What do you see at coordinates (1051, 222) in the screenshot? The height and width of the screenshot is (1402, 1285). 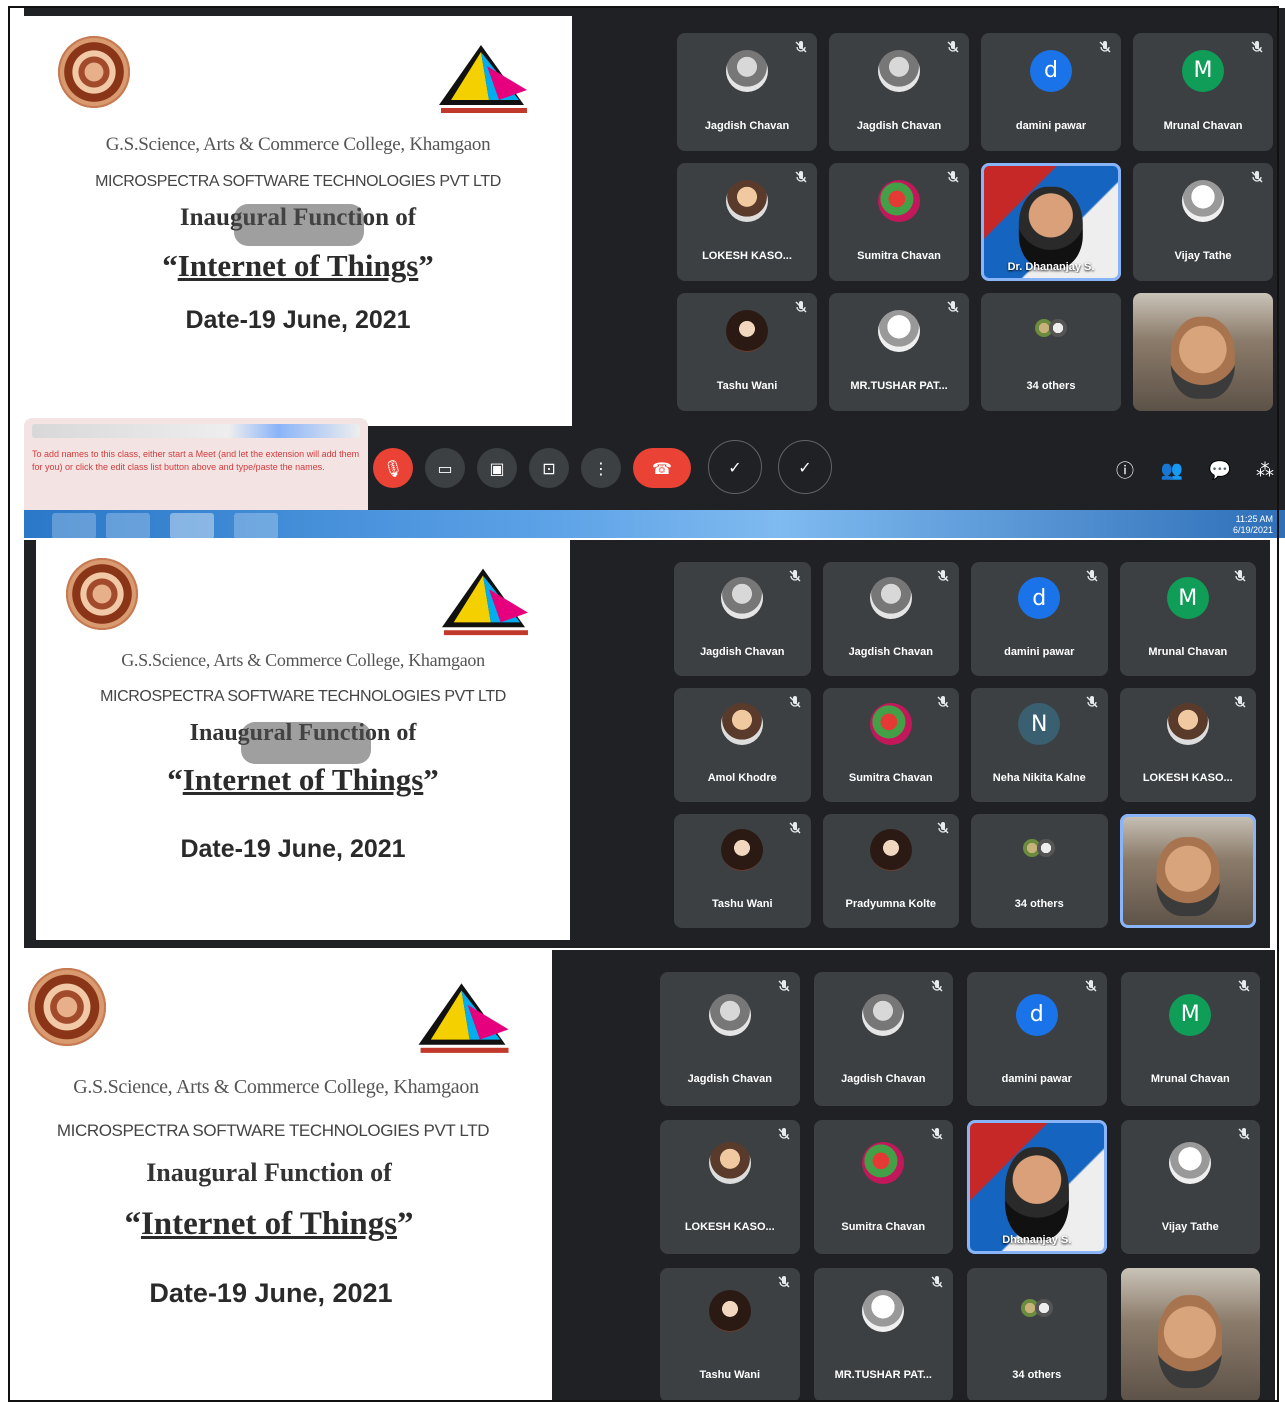 I see `participant-tile: Dr. Dhananjay S.` at bounding box center [1051, 222].